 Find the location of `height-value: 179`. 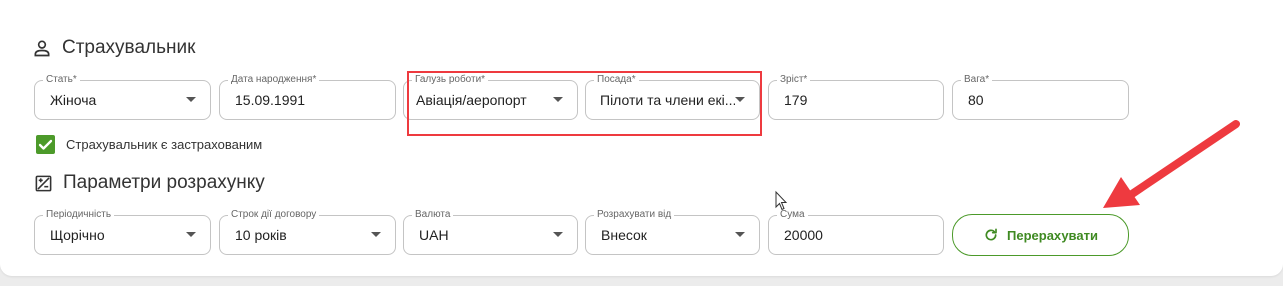

height-value: 179 is located at coordinates (796, 100).